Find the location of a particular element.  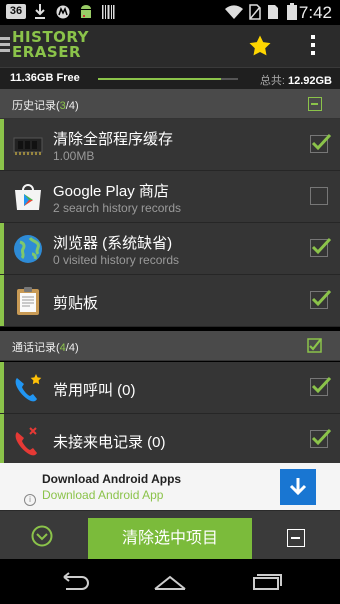

ad-subtitle: Download Android App is located at coordinates (103, 495).